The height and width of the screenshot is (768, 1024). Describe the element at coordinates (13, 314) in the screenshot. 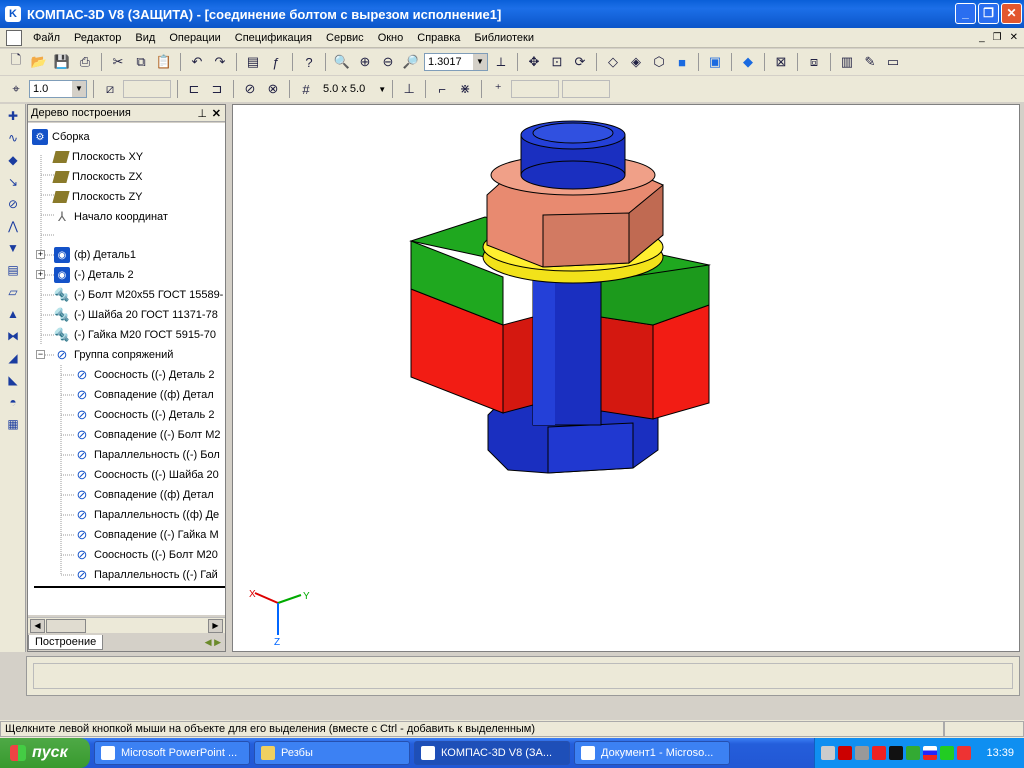

I see `extrude-icon: ▲` at that location.